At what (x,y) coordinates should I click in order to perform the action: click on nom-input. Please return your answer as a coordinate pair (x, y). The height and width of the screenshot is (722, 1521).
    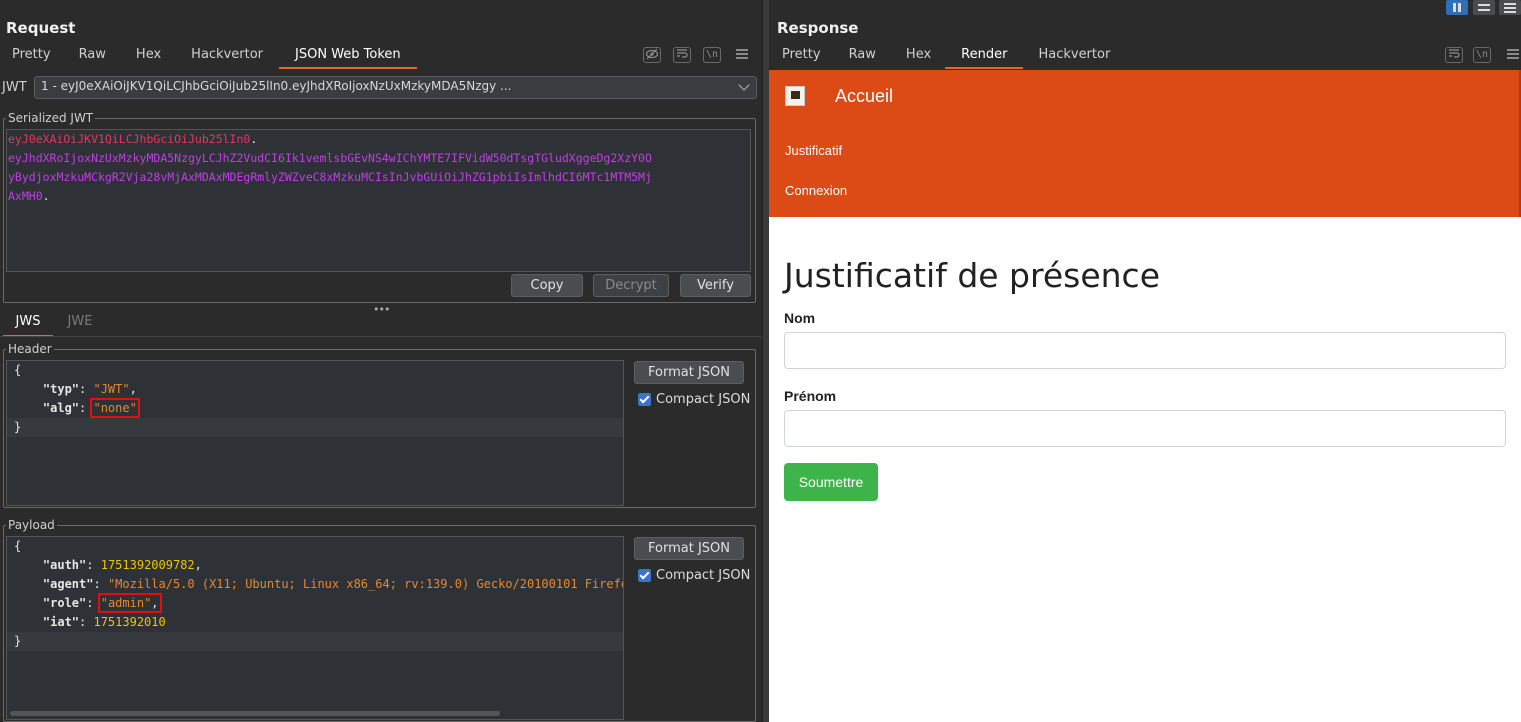
    Looking at the image, I should click on (1145, 350).